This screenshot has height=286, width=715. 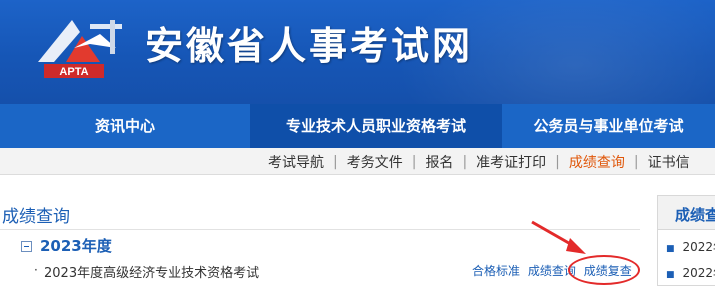 What do you see at coordinates (608, 126) in the screenshot?
I see `nav-item-civil-service-exams: 公务员与事业单位考试` at bounding box center [608, 126].